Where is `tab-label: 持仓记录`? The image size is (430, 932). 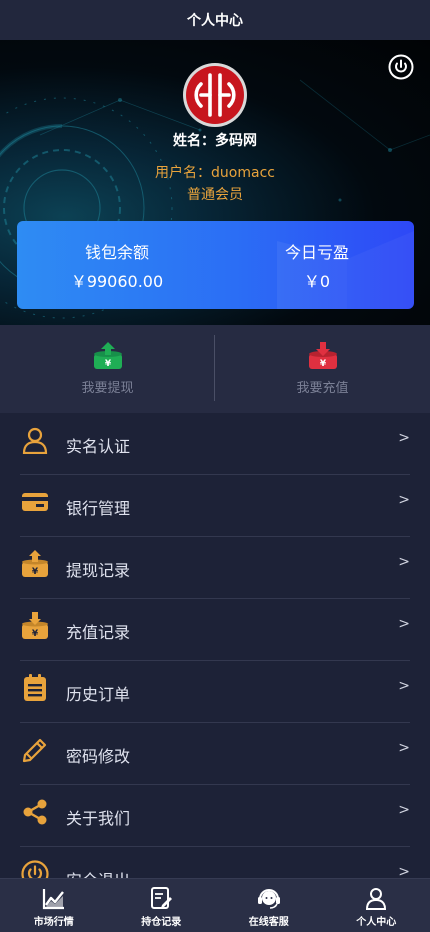 tab-label: 持仓记录 is located at coordinates (161, 922).